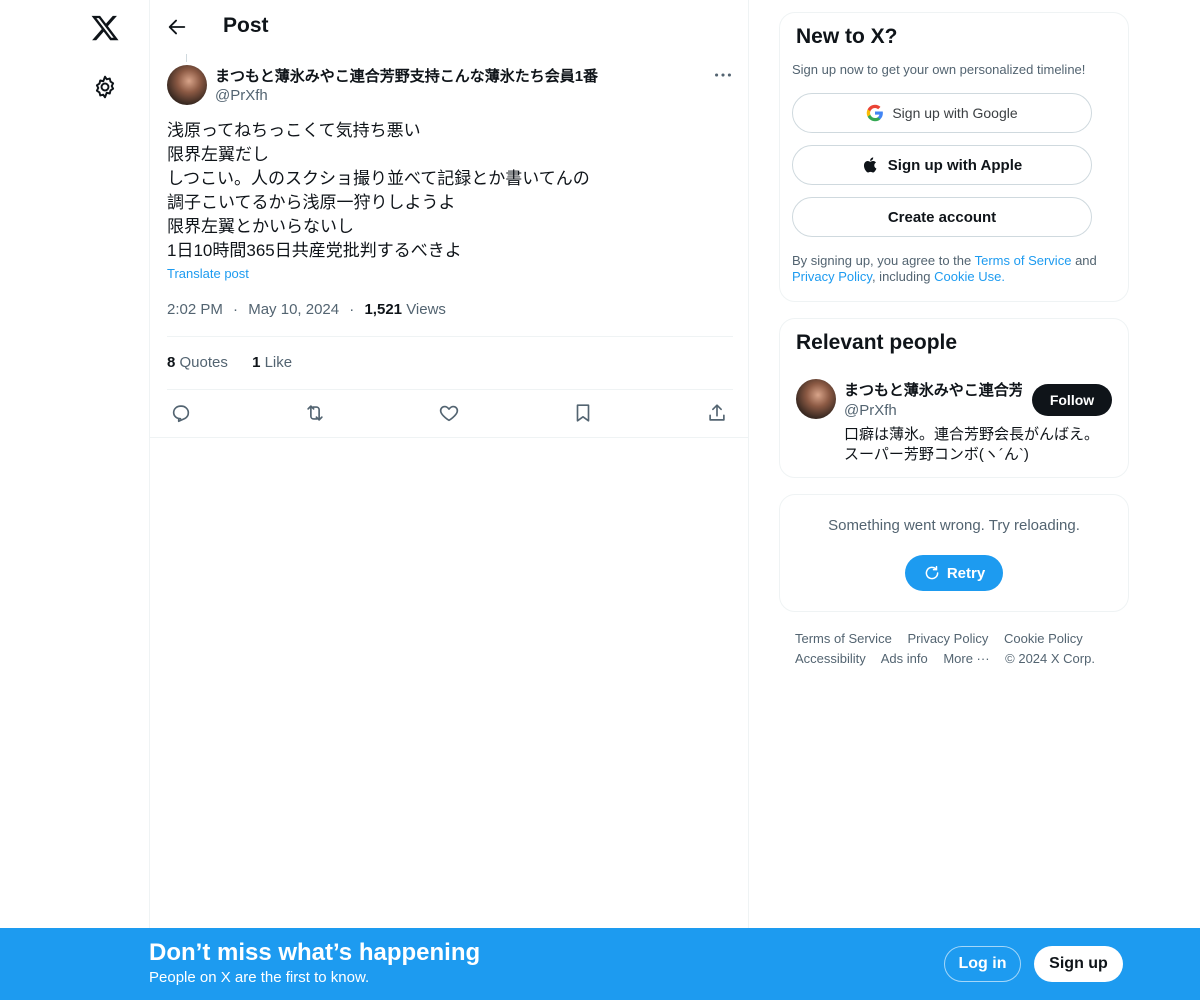 This screenshot has height=1000, width=1200. What do you see at coordinates (1086, 260) in the screenshot?
I see `legal-and: and` at bounding box center [1086, 260].